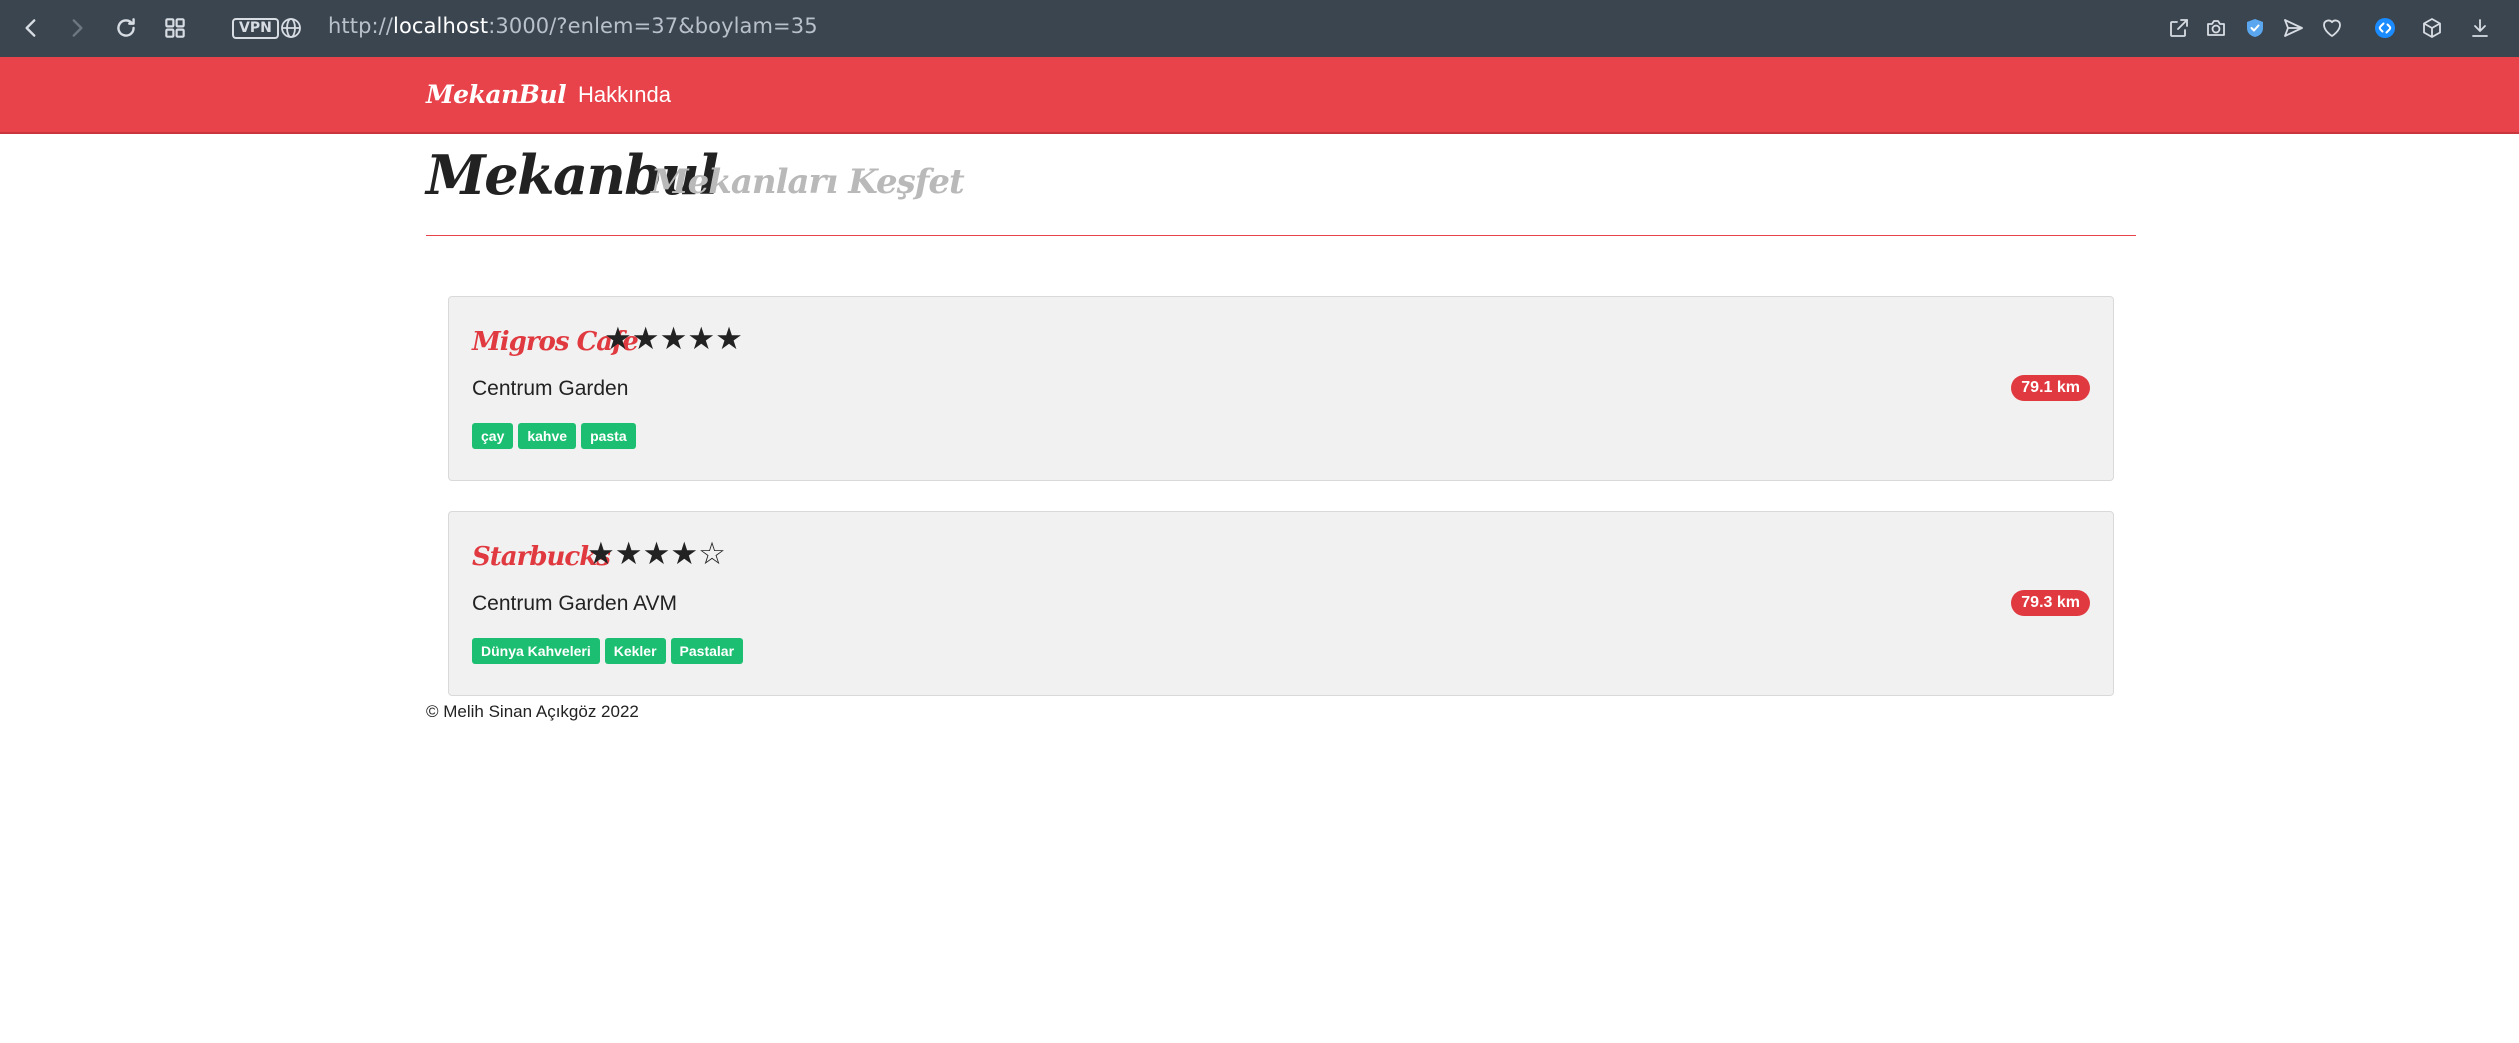  Describe the element at coordinates (441, 26) in the screenshot. I see `url-host: localhost` at that location.